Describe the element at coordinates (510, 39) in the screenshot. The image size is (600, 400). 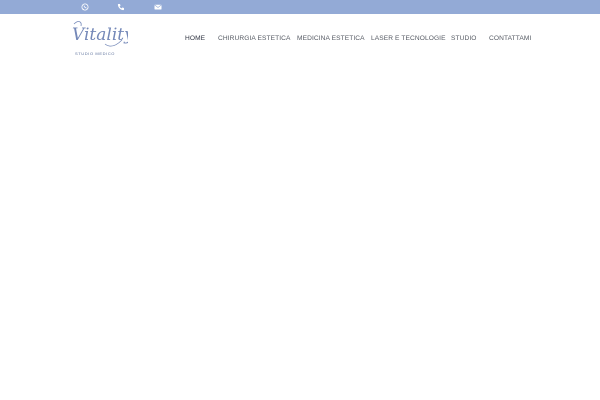
I see `nav-item-contattami: CONTATTAMI` at that location.